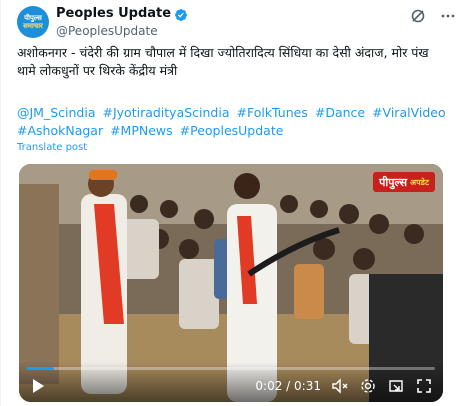 This screenshot has height=406, width=466. I want to click on hashtag-link: #MPNews, so click(141, 130).